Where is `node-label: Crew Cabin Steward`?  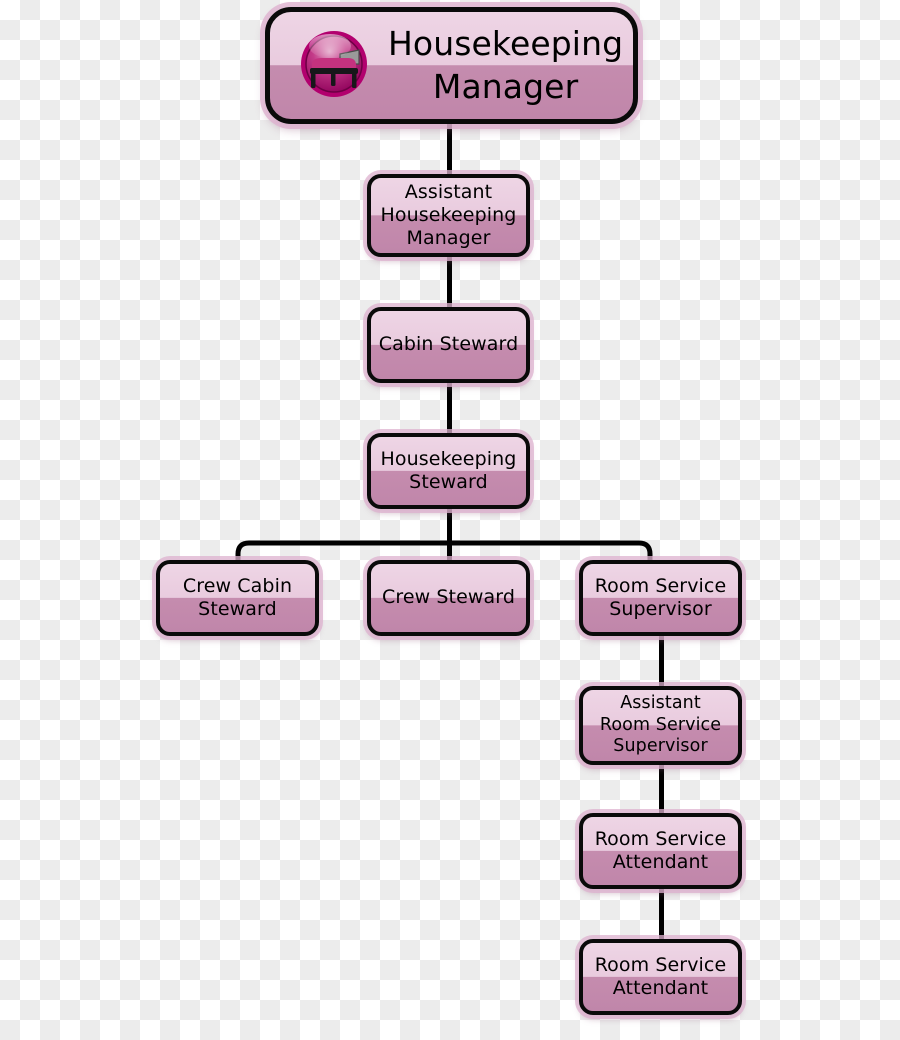
node-label: Crew Cabin Steward is located at coordinates (237, 597).